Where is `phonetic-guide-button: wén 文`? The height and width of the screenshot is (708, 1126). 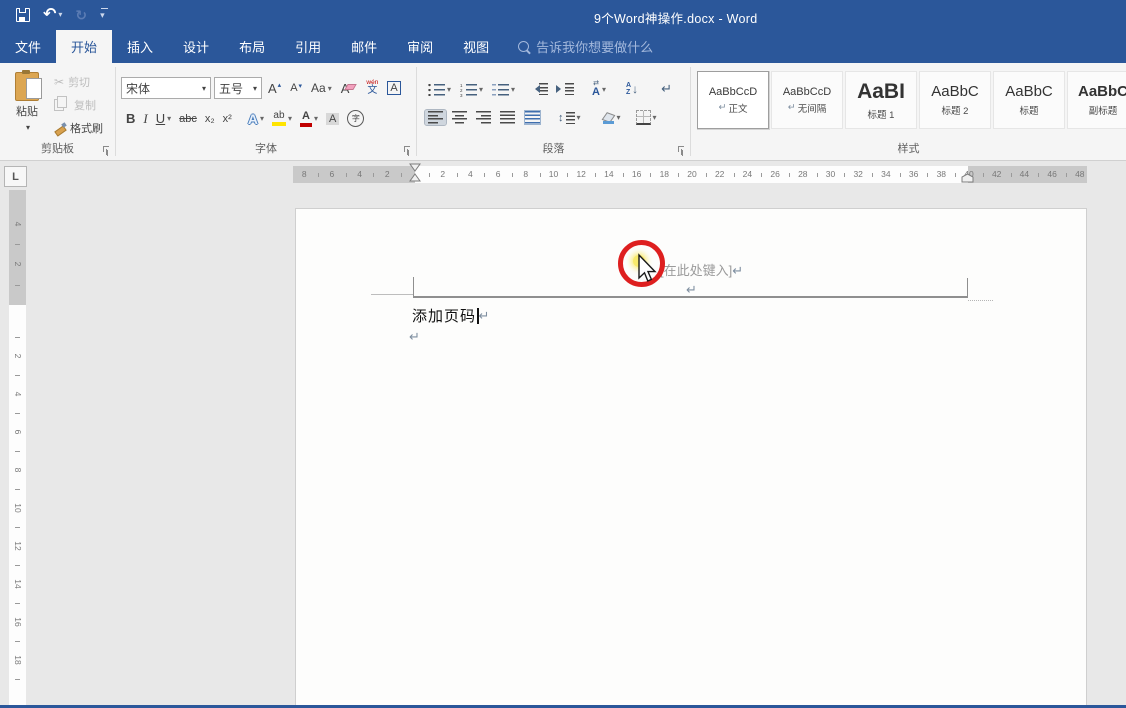 phonetic-guide-button: wén 文 is located at coordinates (372, 88).